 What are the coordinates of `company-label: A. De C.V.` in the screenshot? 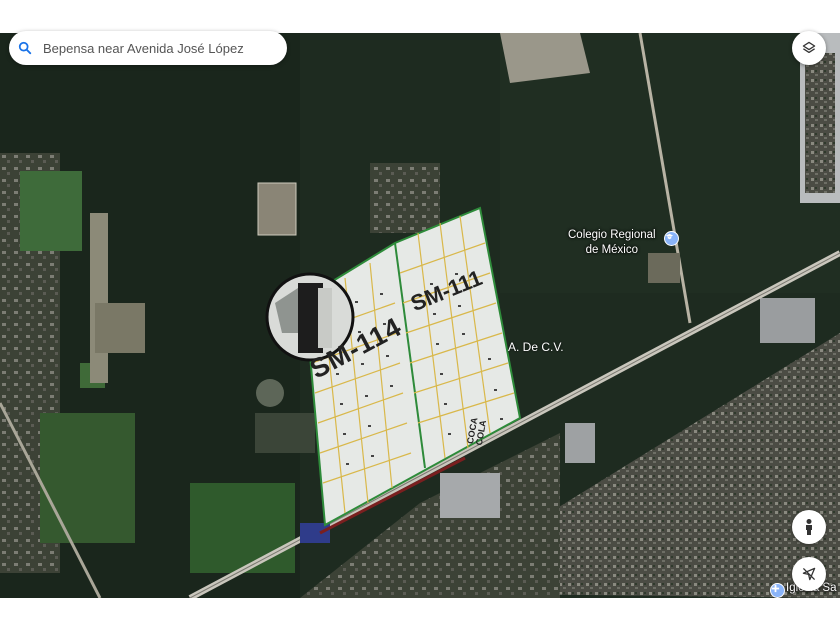 It's located at (536, 347).